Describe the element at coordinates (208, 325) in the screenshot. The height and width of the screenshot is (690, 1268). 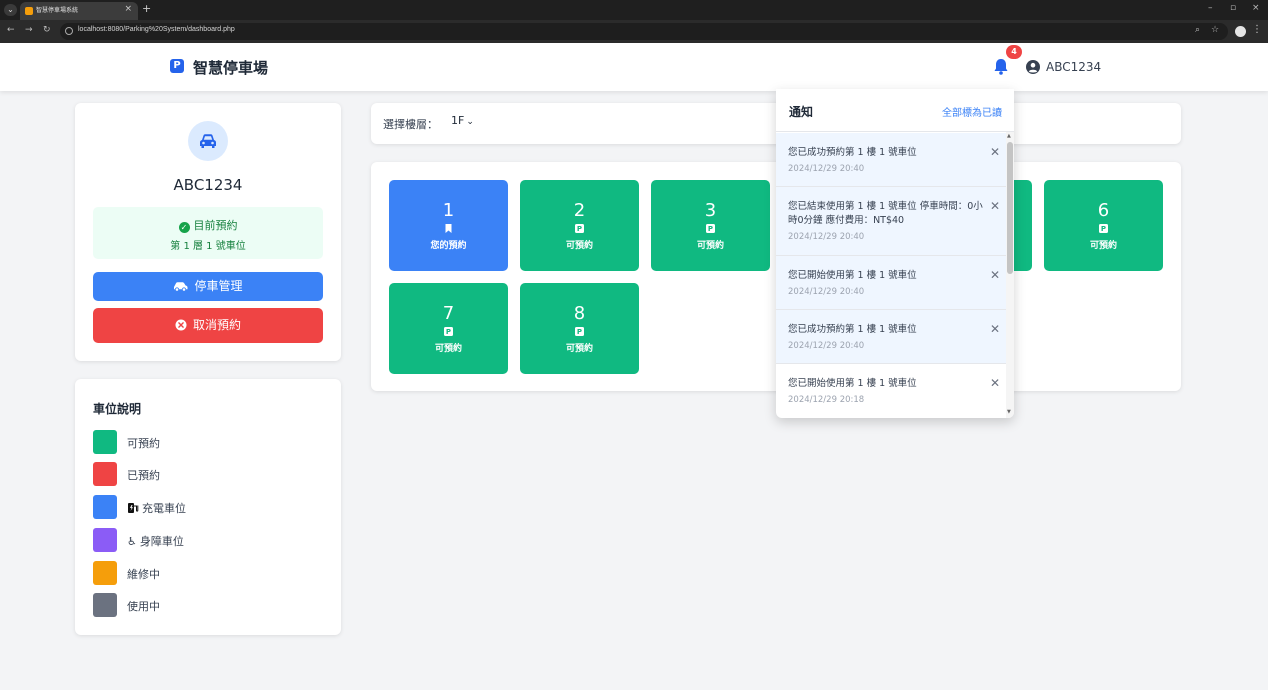
I see `cancel-reservation-button: 取消預約` at that location.